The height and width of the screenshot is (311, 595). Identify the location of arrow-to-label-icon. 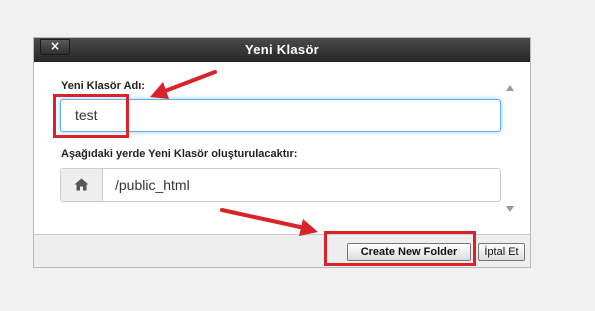
(183, 84).